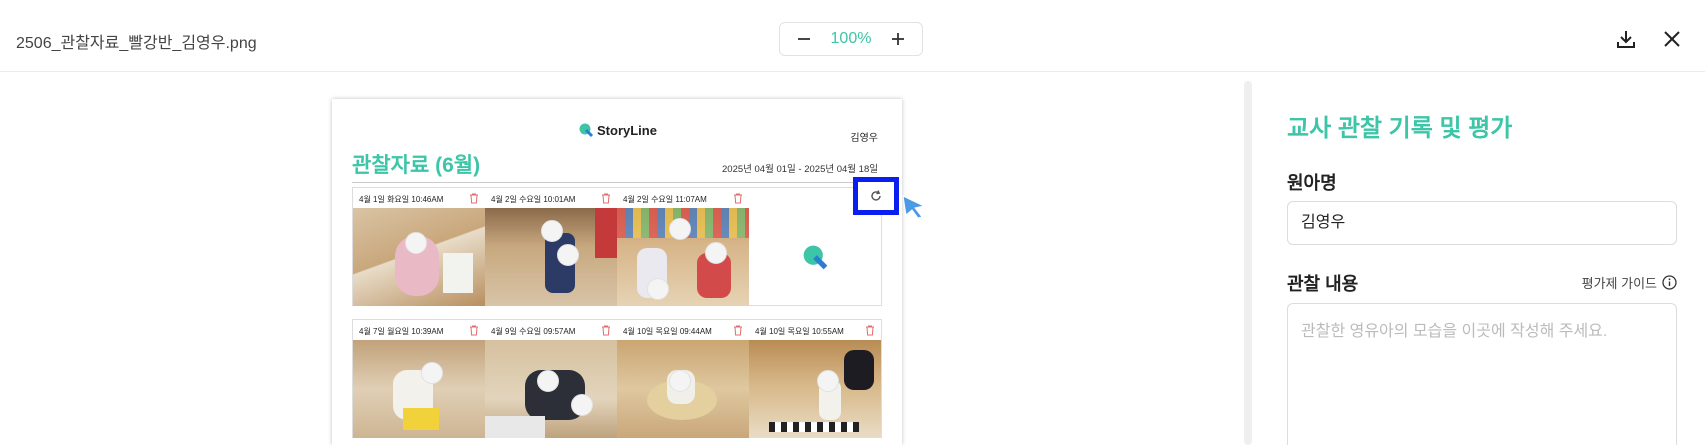 Image resolution: width=1705 pixels, height=445 pixels. I want to click on refresh-icon, so click(876, 195).